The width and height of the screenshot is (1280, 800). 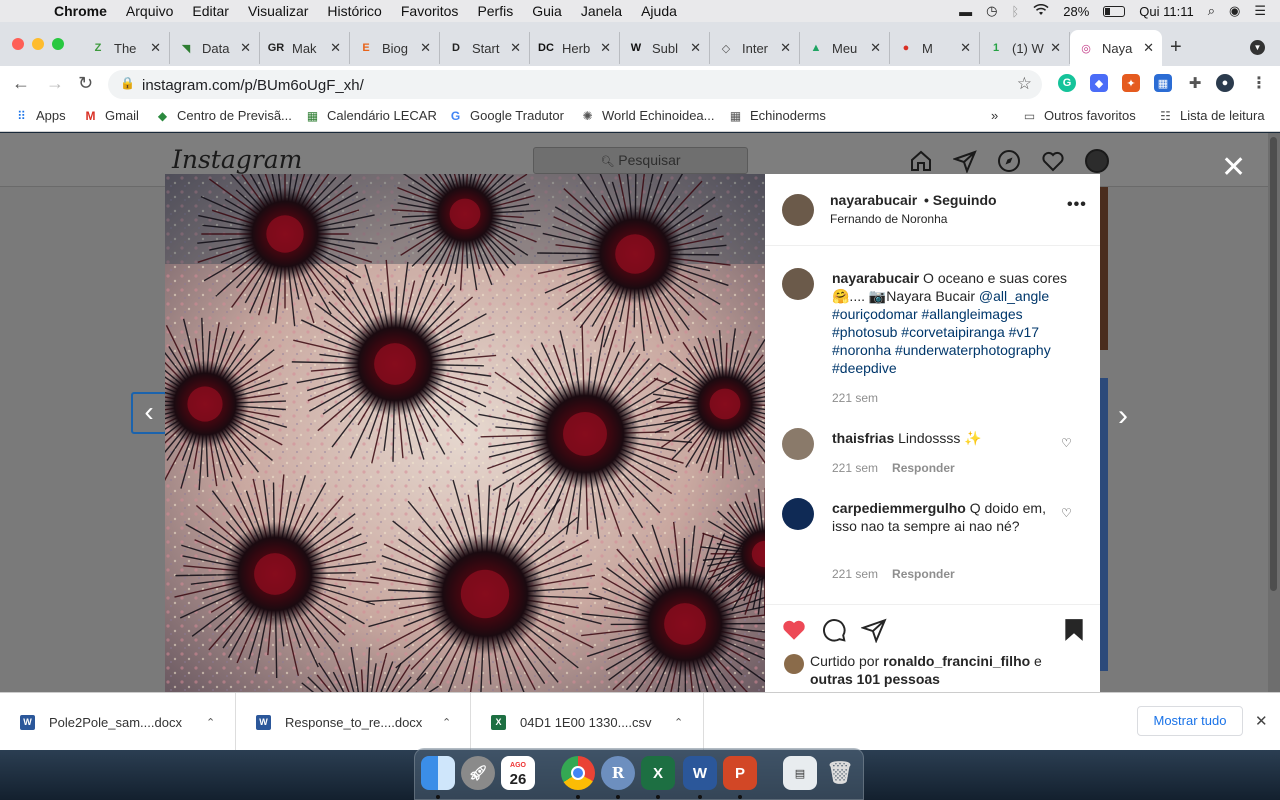 What do you see at coordinates (1099, 83) in the screenshot?
I see `extension-icon: ◆` at bounding box center [1099, 83].